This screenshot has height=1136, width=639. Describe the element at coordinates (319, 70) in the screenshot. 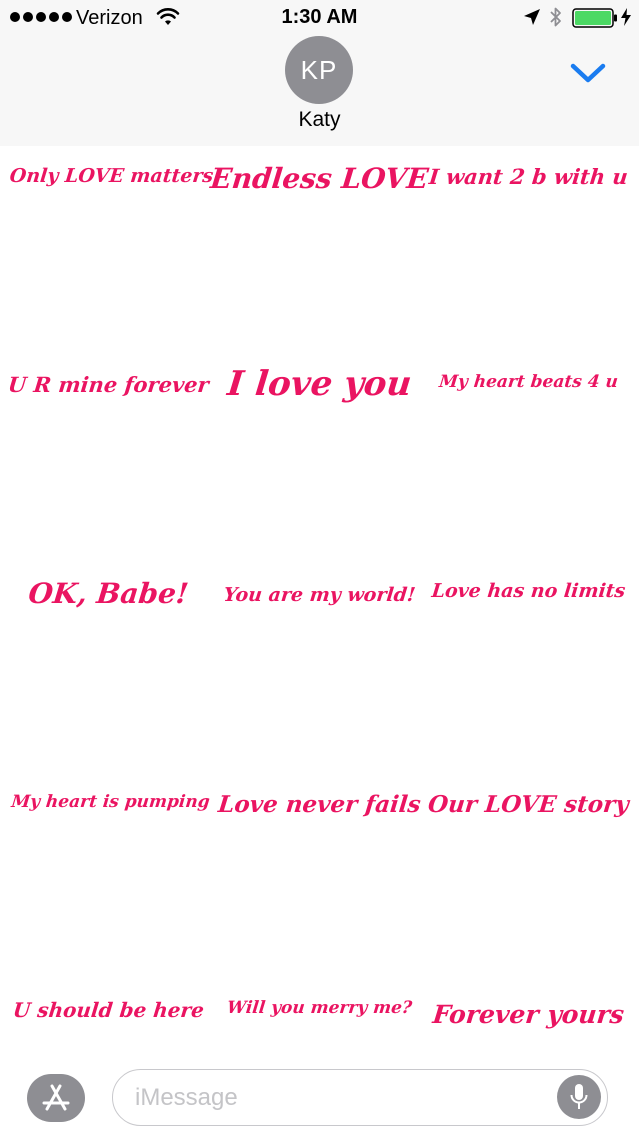

I see `contact-avatar: KP` at that location.